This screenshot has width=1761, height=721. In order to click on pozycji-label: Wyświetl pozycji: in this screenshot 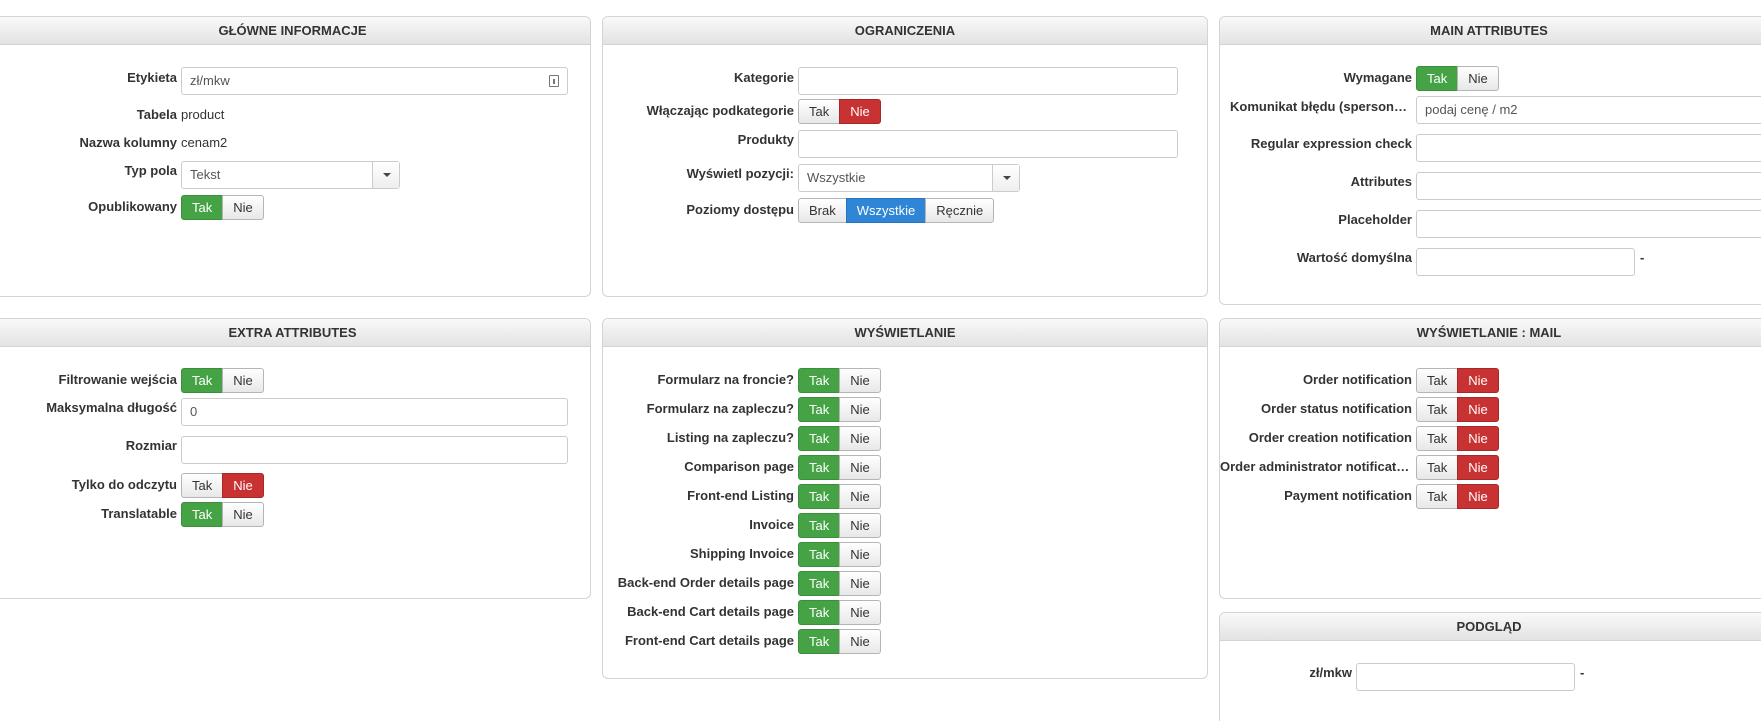, I will do `click(740, 173)`.